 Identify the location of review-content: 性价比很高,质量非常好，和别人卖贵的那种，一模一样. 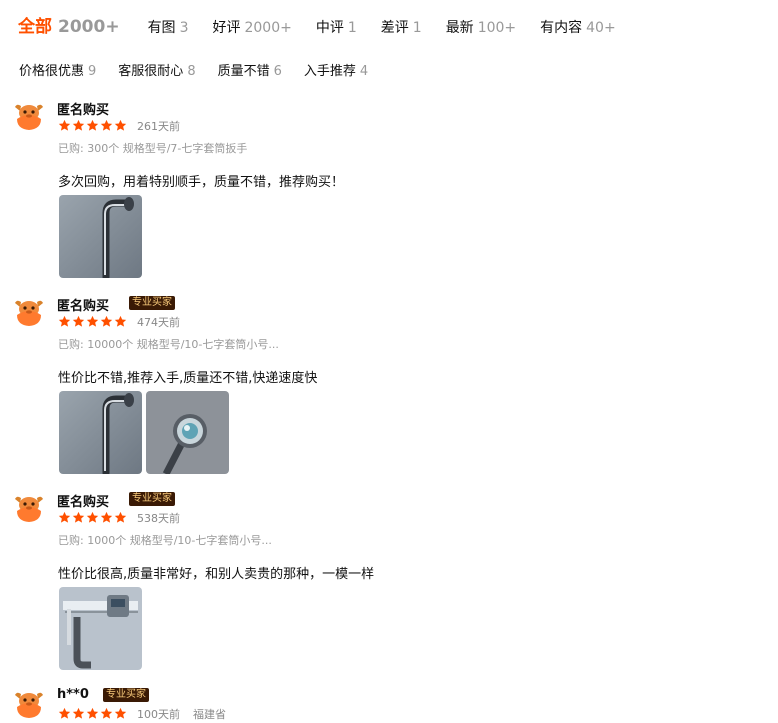
(216, 574).